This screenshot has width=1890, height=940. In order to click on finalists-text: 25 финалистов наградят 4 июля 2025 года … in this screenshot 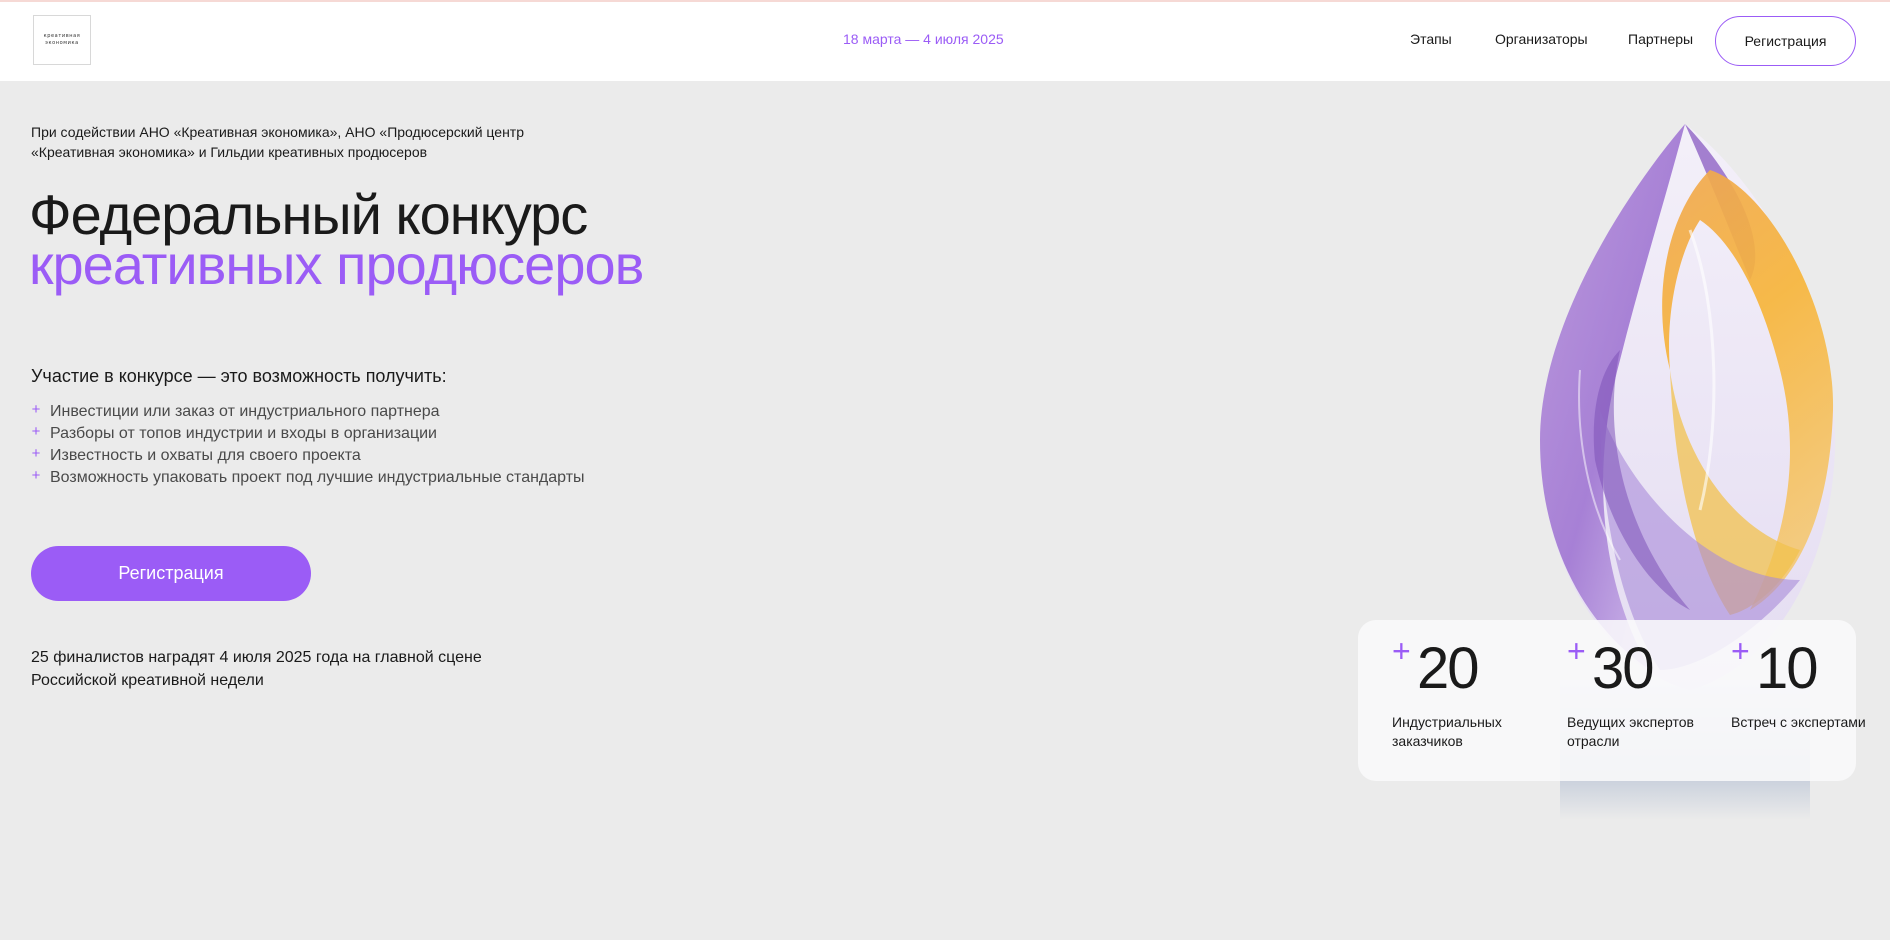, I will do `click(256, 669)`.